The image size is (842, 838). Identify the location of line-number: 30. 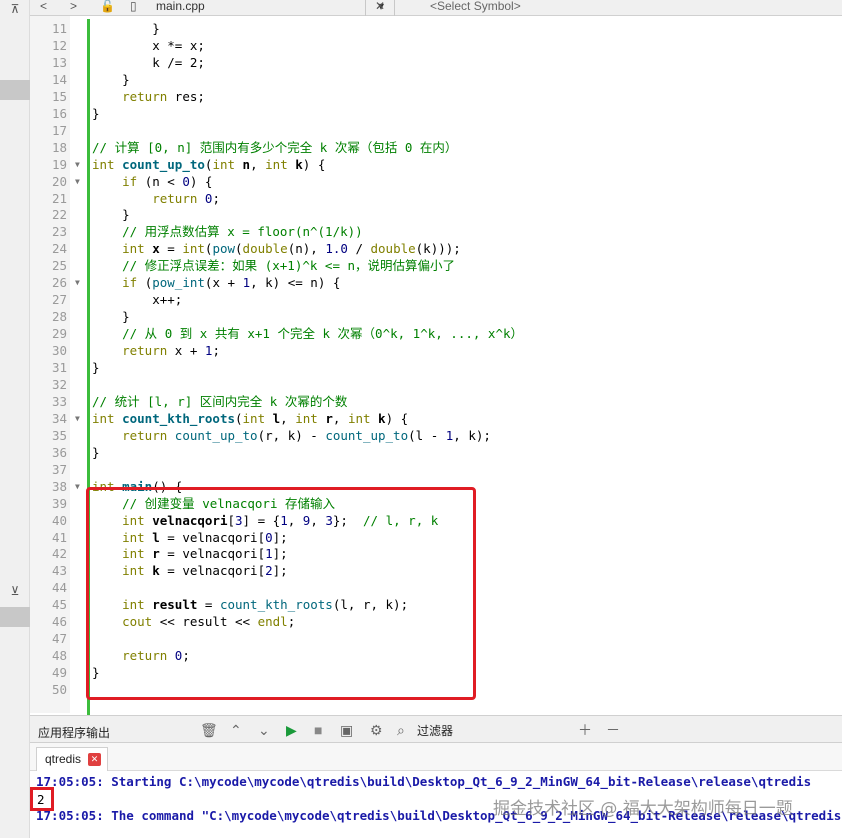
(59, 351).